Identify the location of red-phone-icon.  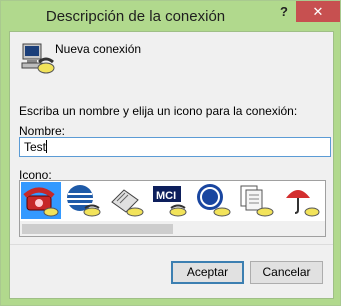
(41, 200).